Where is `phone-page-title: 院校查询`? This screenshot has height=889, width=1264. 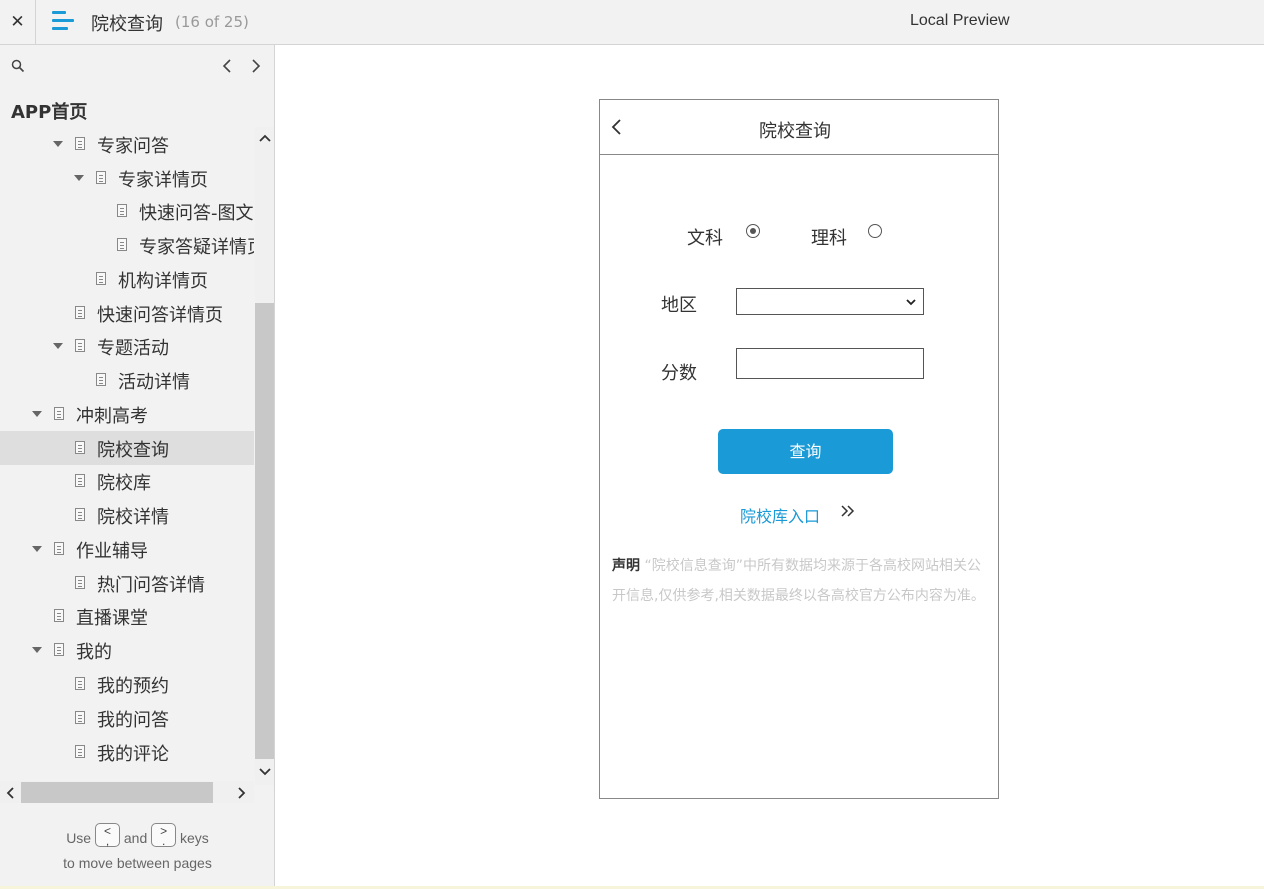 phone-page-title: 院校查询 is located at coordinates (795, 131).